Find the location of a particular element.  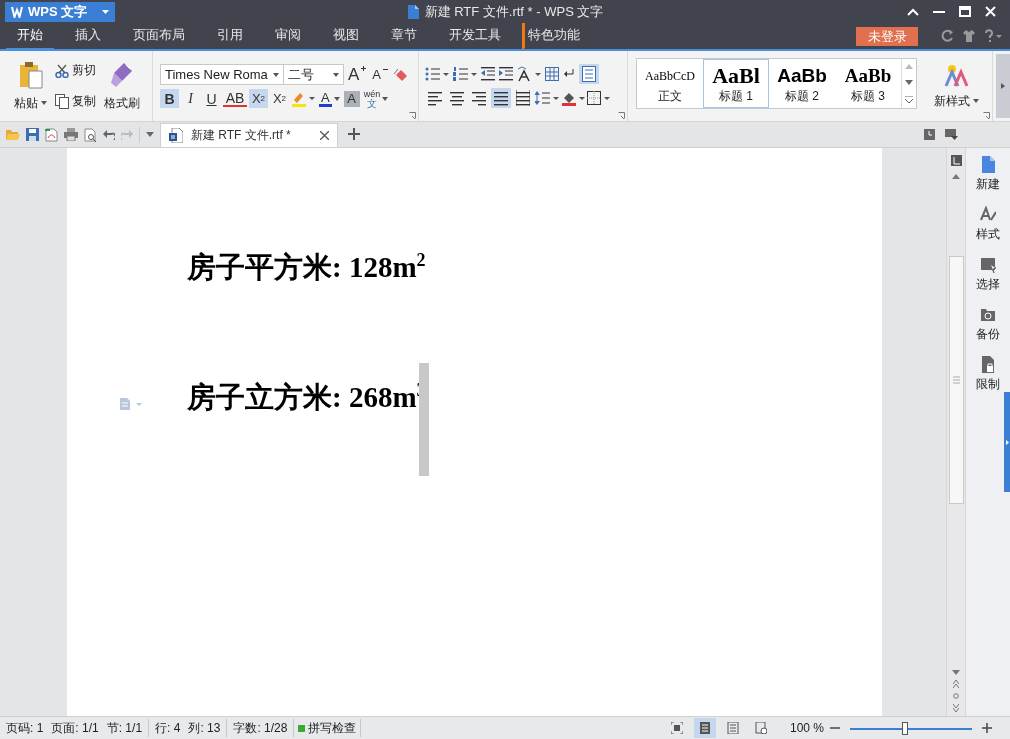

window-title: 新建 RTF 文件.rtf * - WPS 文字 is located at coordinates (514, 11).